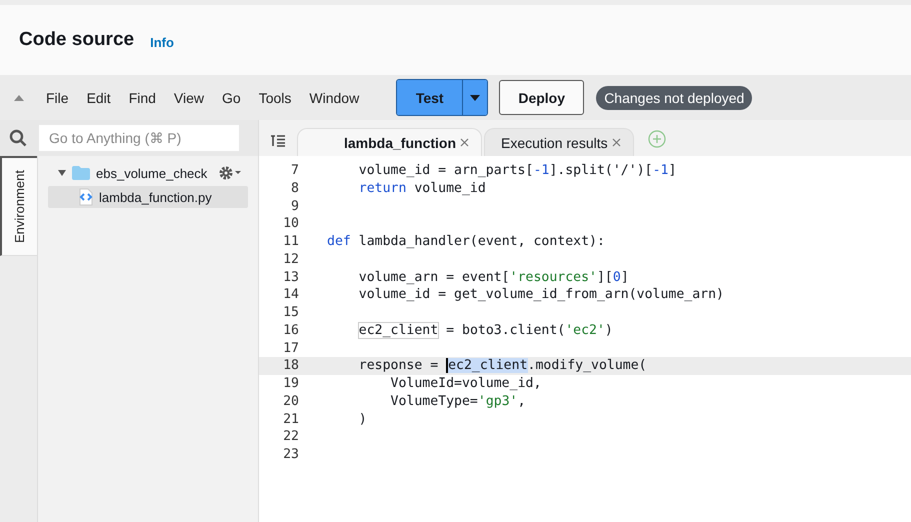  I want to click on line-number: 12, so click(290, 259).